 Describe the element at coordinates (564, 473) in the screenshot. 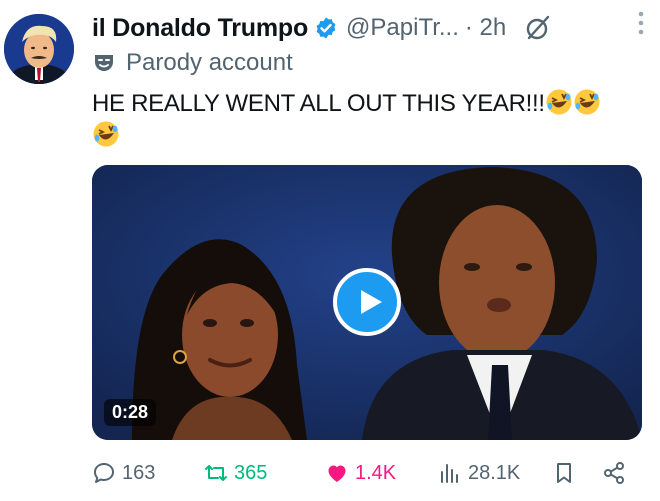

I see `bookmark-icon` at that location.